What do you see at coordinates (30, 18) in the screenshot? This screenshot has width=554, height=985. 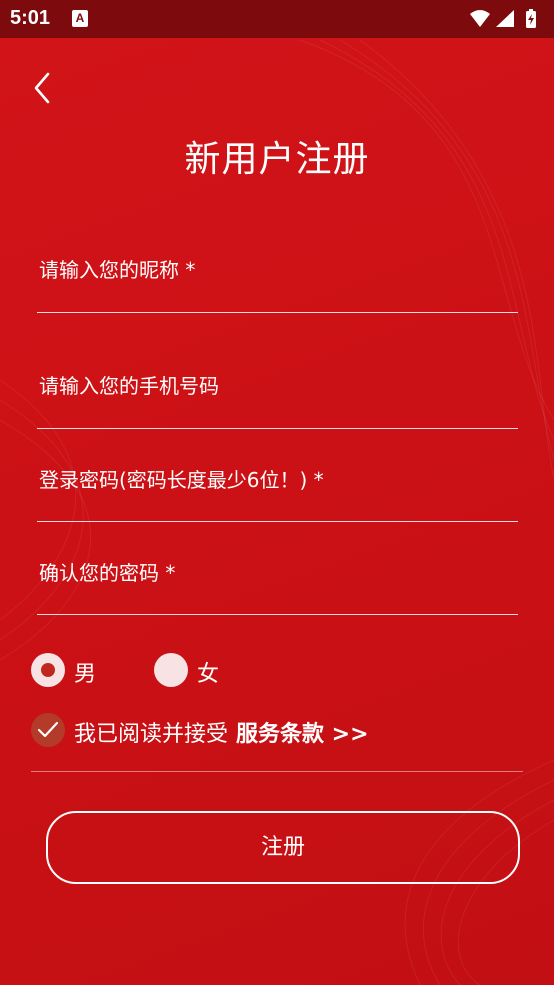 I see `status-time: 5:01` at bounding box center [30, 18].